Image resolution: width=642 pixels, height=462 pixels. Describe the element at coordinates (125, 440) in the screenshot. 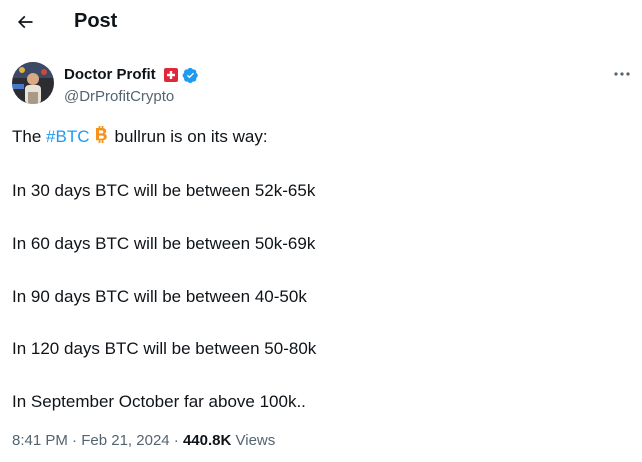

I see `post-date: Feb 21, 2024` at that location.